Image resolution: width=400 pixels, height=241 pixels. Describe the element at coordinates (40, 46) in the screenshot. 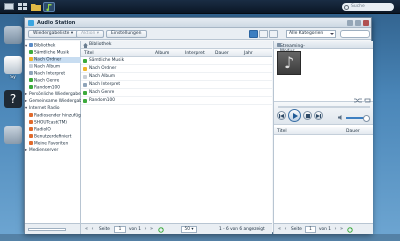

I see `tree-library: ▾ Bibliothek` at that location.